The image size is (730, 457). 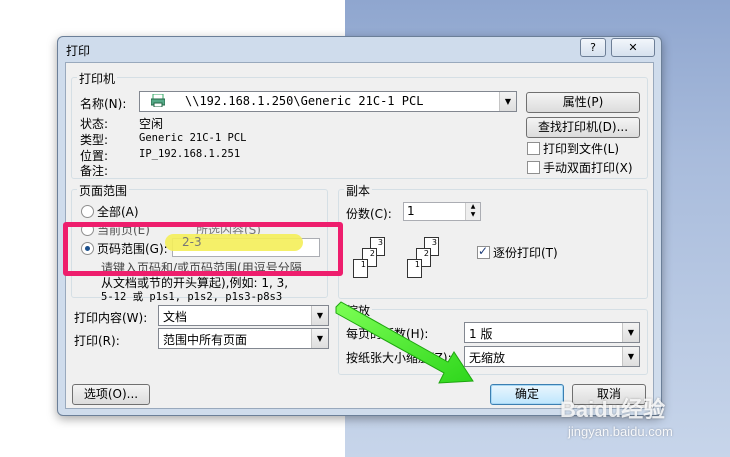 What do you see at coordinates (620, 431) in the screenshot?
I see `watermark-url: jingyan.baidu.com` at bounding box center [620, 431].